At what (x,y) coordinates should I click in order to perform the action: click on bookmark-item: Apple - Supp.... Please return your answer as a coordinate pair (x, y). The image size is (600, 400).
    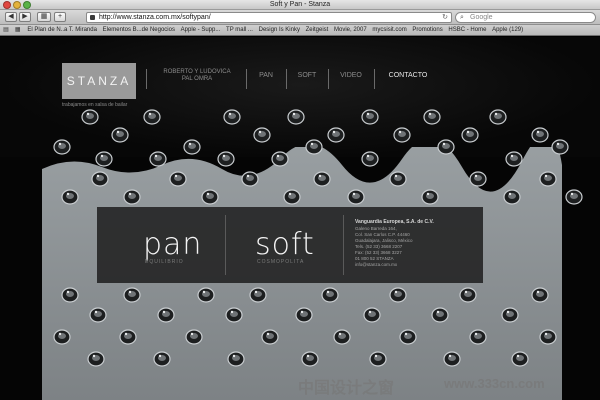
    Looking at the image, I should click on (201, 30).